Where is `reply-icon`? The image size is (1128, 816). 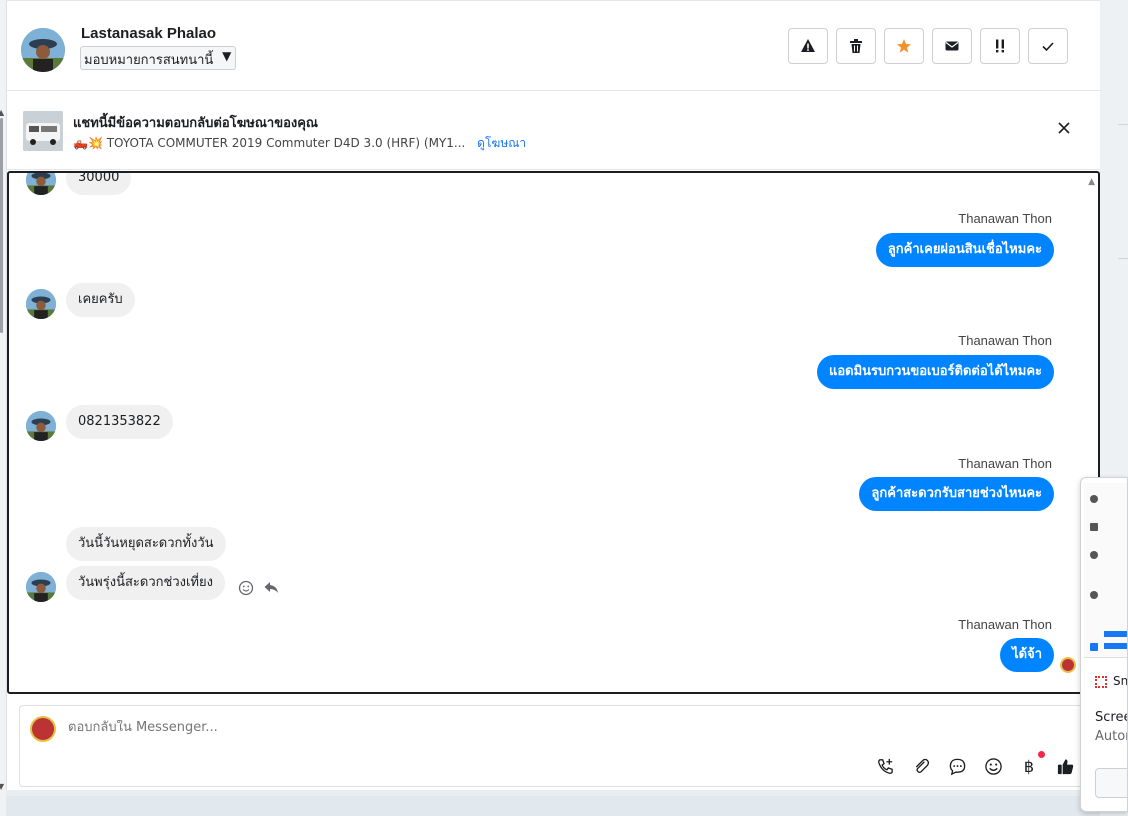
reply-icon is located at coordinates (271, 587).